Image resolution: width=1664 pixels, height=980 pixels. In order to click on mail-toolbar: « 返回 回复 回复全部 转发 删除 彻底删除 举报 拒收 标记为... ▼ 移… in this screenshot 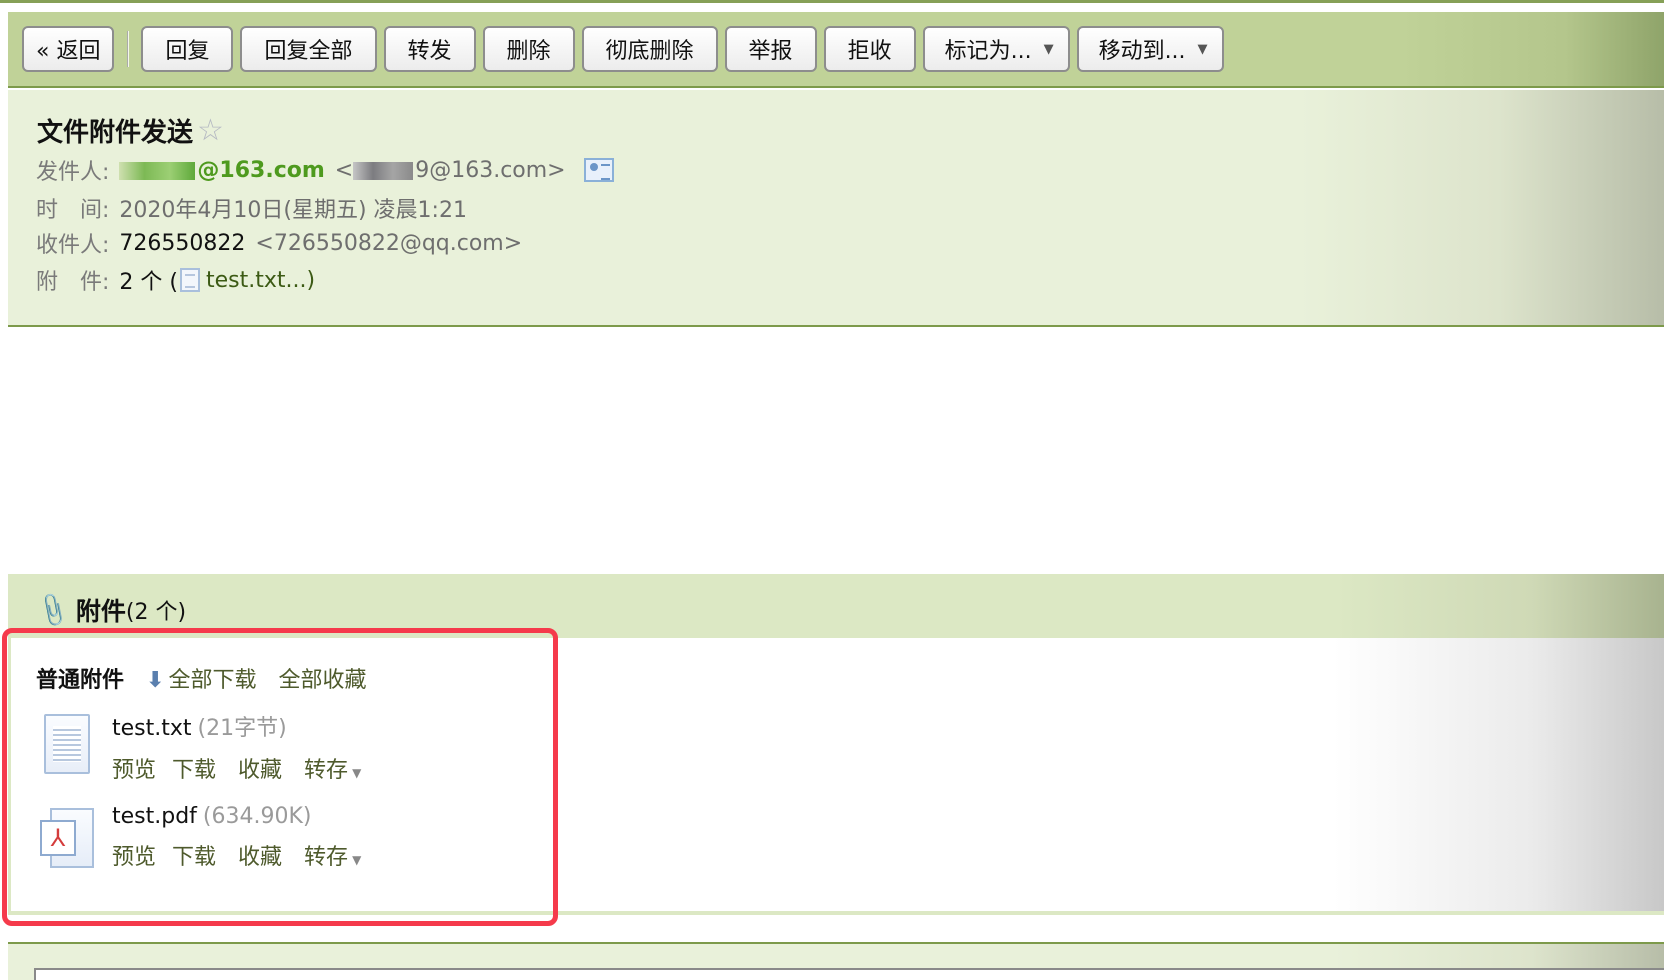, I will do `click(836, 50)`.